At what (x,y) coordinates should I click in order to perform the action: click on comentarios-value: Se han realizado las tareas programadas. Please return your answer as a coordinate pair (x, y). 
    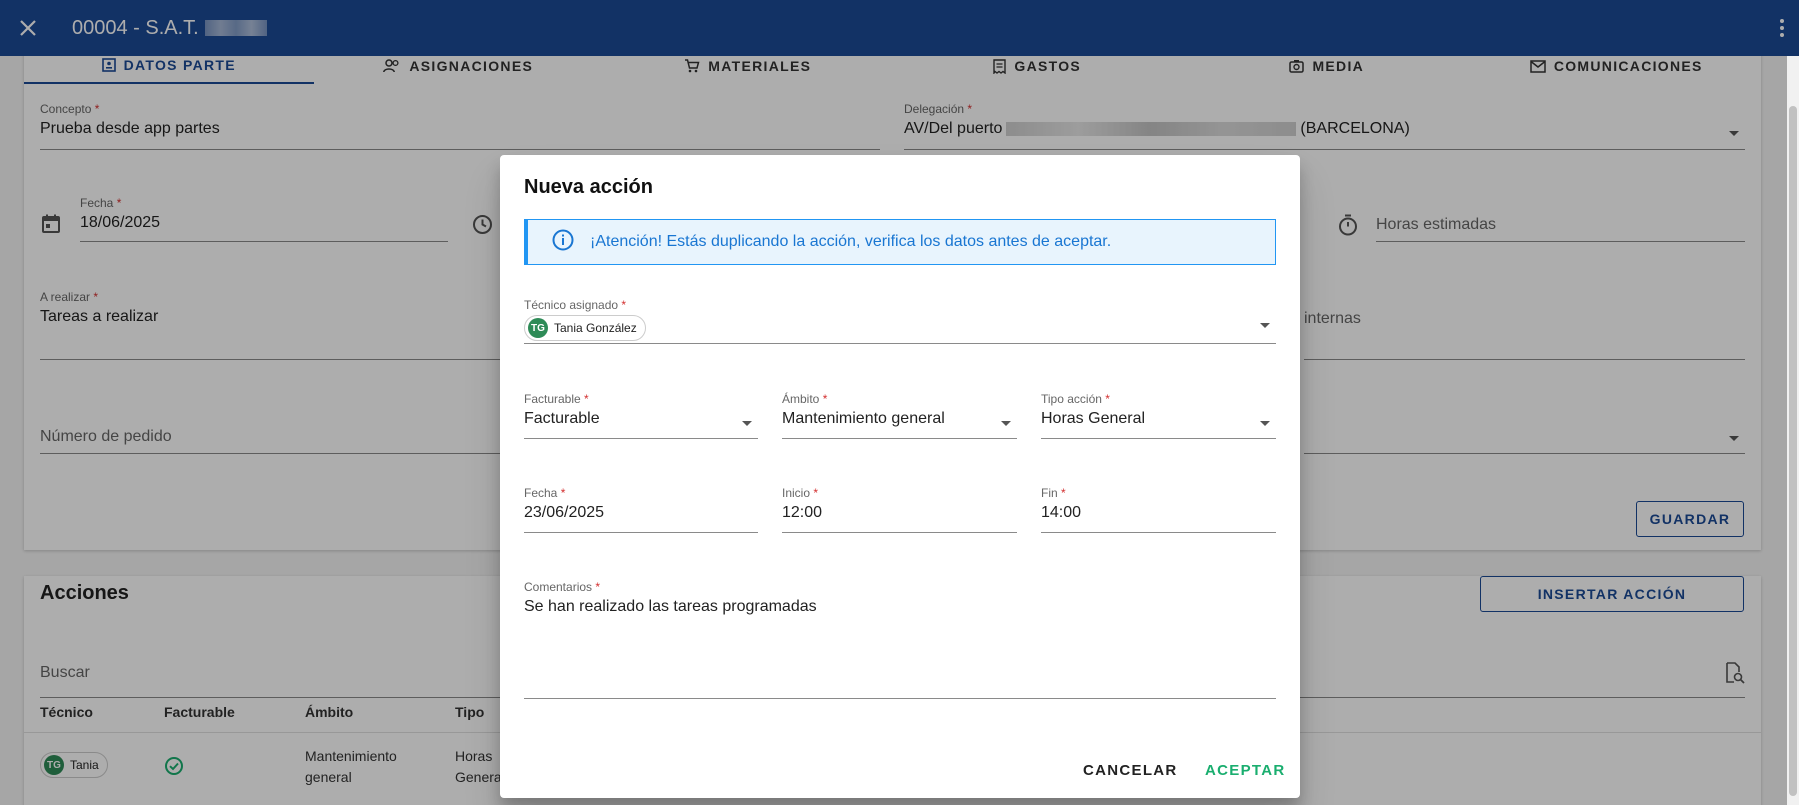
    Looking at the image, I should click on (670, 606).